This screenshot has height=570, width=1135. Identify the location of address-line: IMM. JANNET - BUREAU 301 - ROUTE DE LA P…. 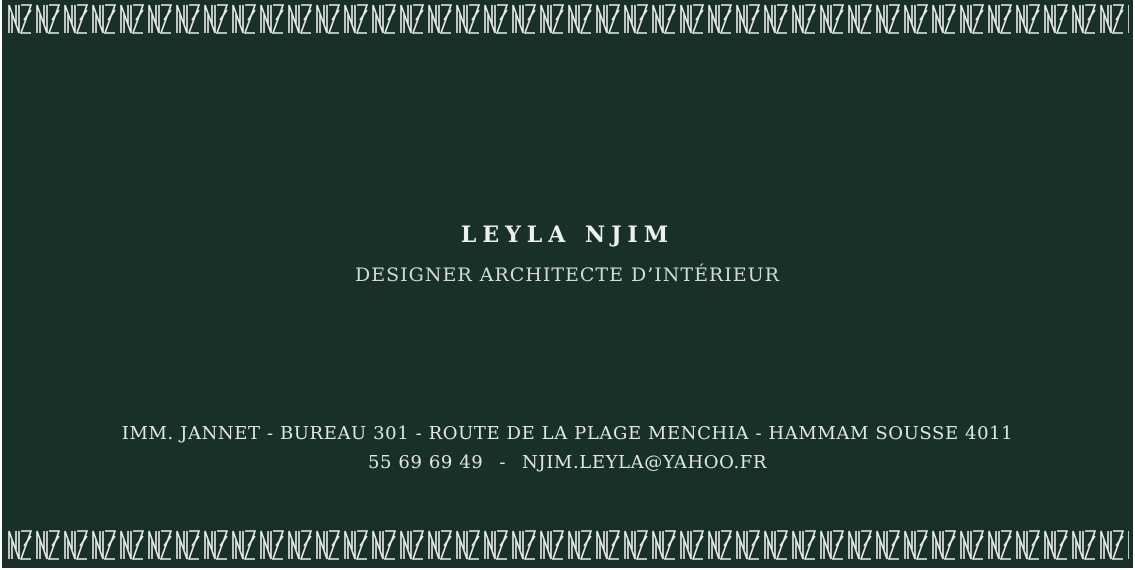
(567, 433).